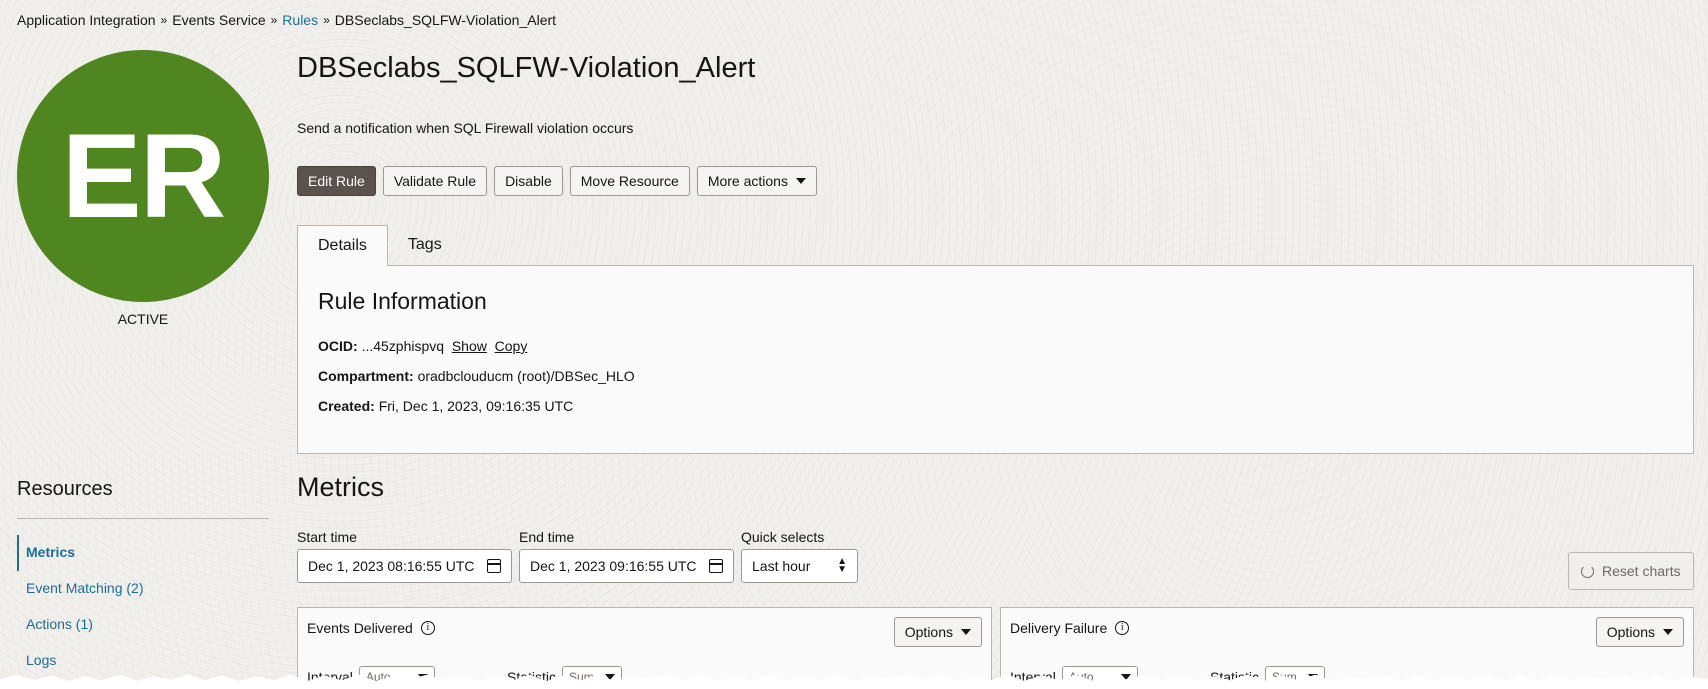  I want to click on quick-selects-label: Quick selects, so click(783, 537).